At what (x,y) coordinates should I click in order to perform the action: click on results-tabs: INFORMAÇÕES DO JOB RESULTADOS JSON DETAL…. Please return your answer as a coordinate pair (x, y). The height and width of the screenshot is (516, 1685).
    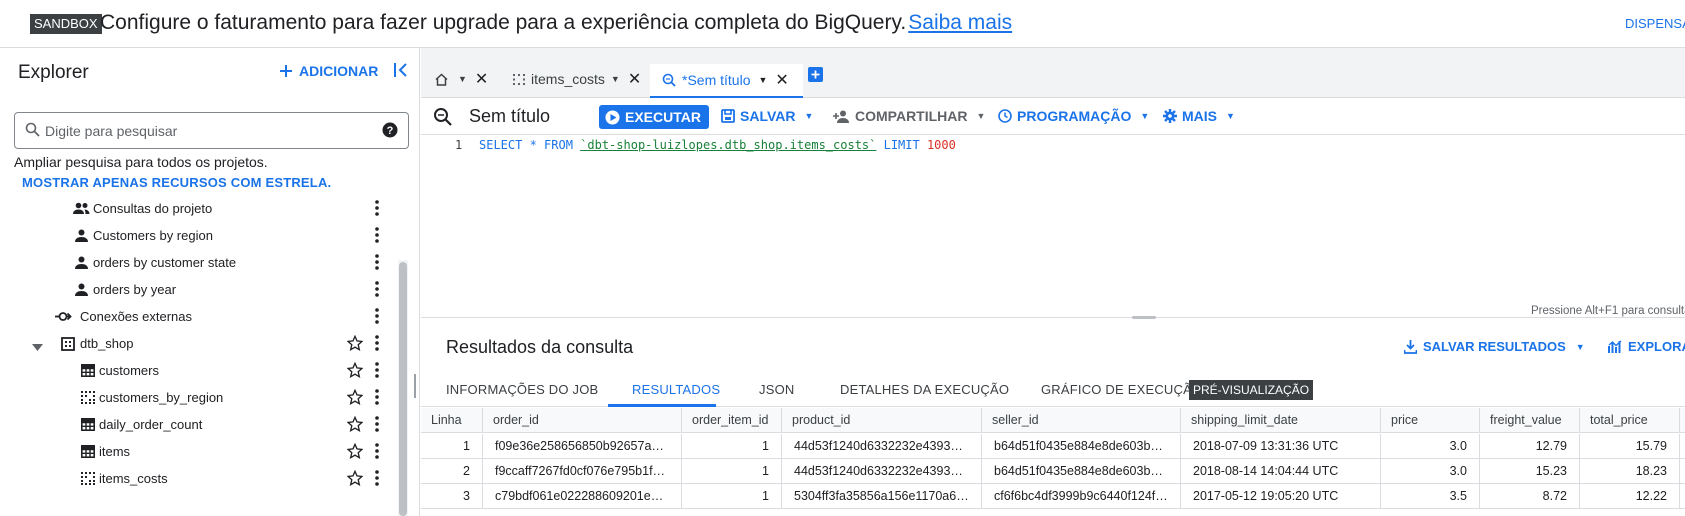
    Looking at the image, I should click on (1053, 390).